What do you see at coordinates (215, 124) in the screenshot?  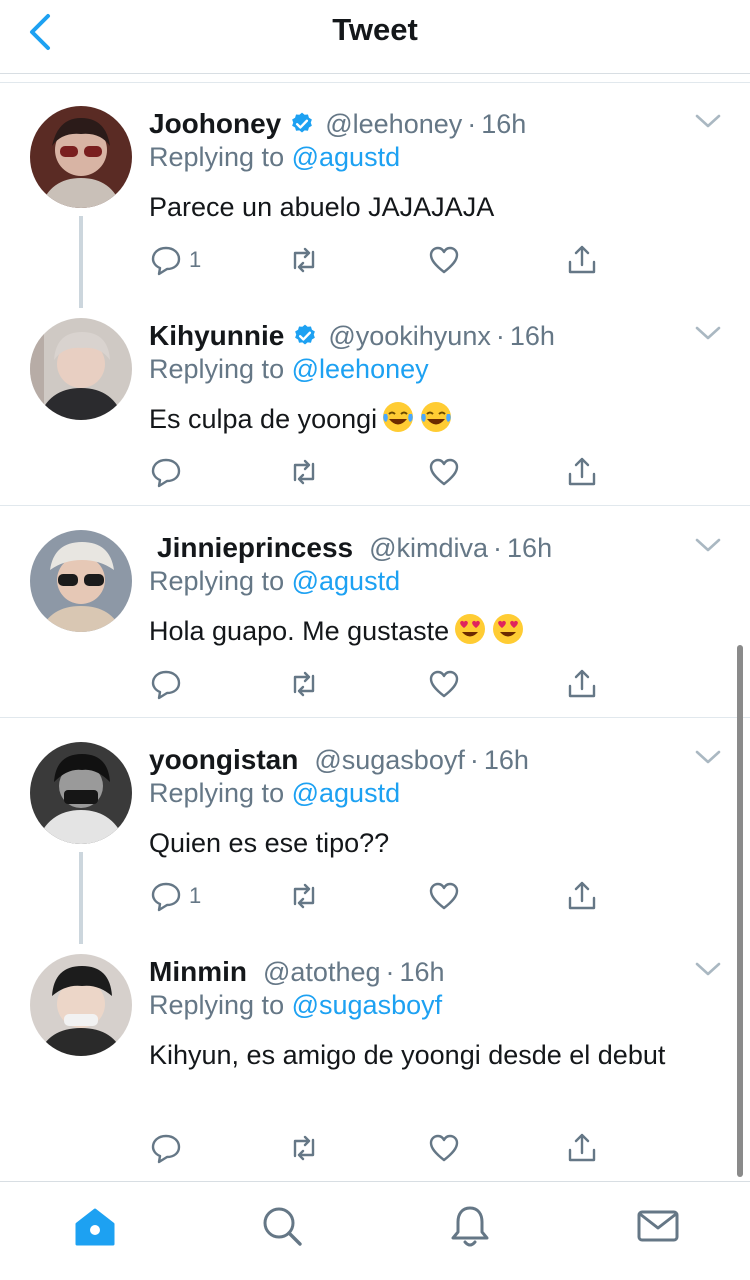 I see `display-name: Joohoney` at bounding box center [215, 124].